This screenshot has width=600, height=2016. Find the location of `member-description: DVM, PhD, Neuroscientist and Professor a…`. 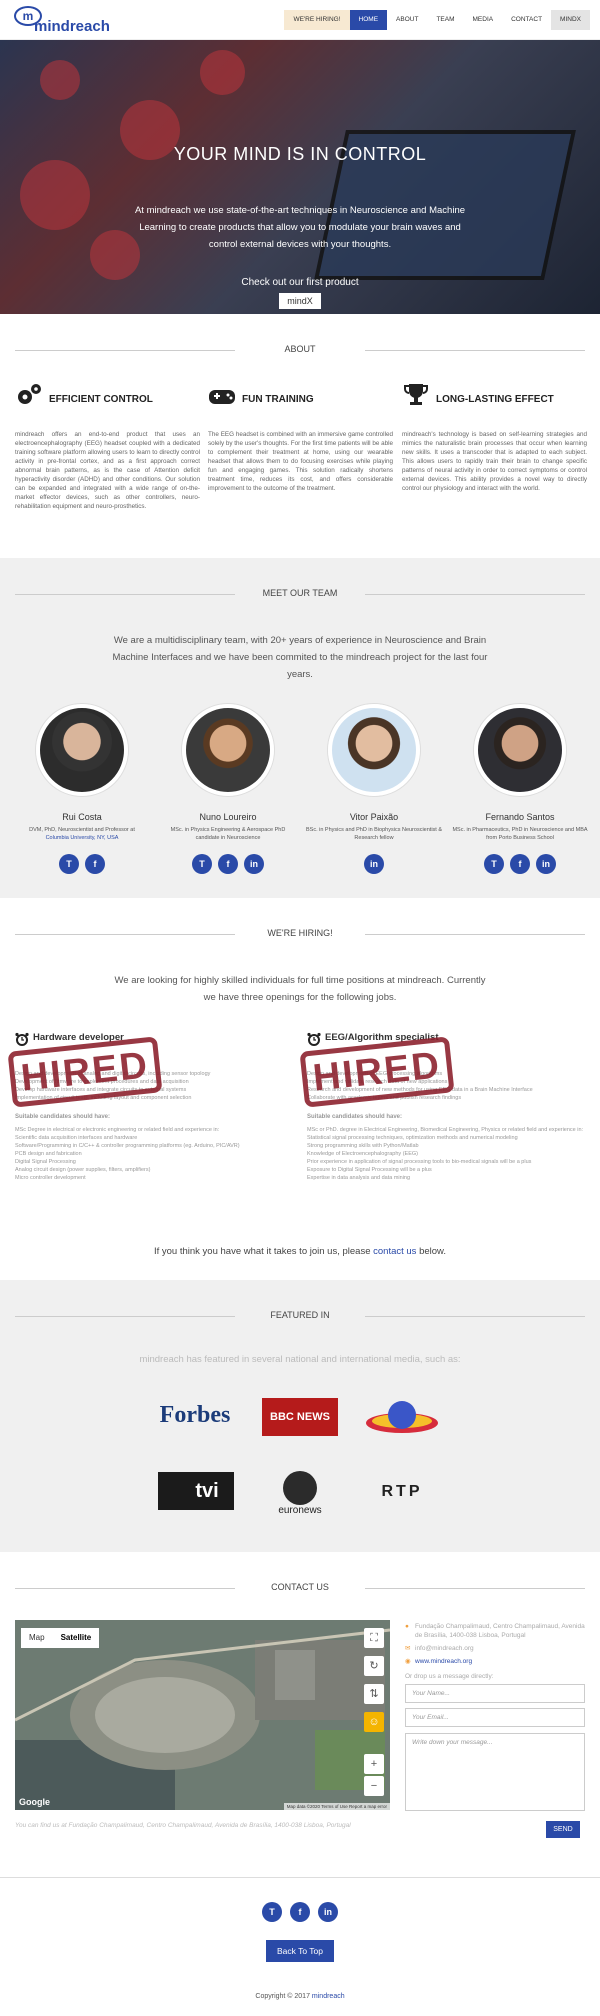

member-description: DVM, PhD, Neuroscientist and Professor a… is located at coordinates (82, 834).